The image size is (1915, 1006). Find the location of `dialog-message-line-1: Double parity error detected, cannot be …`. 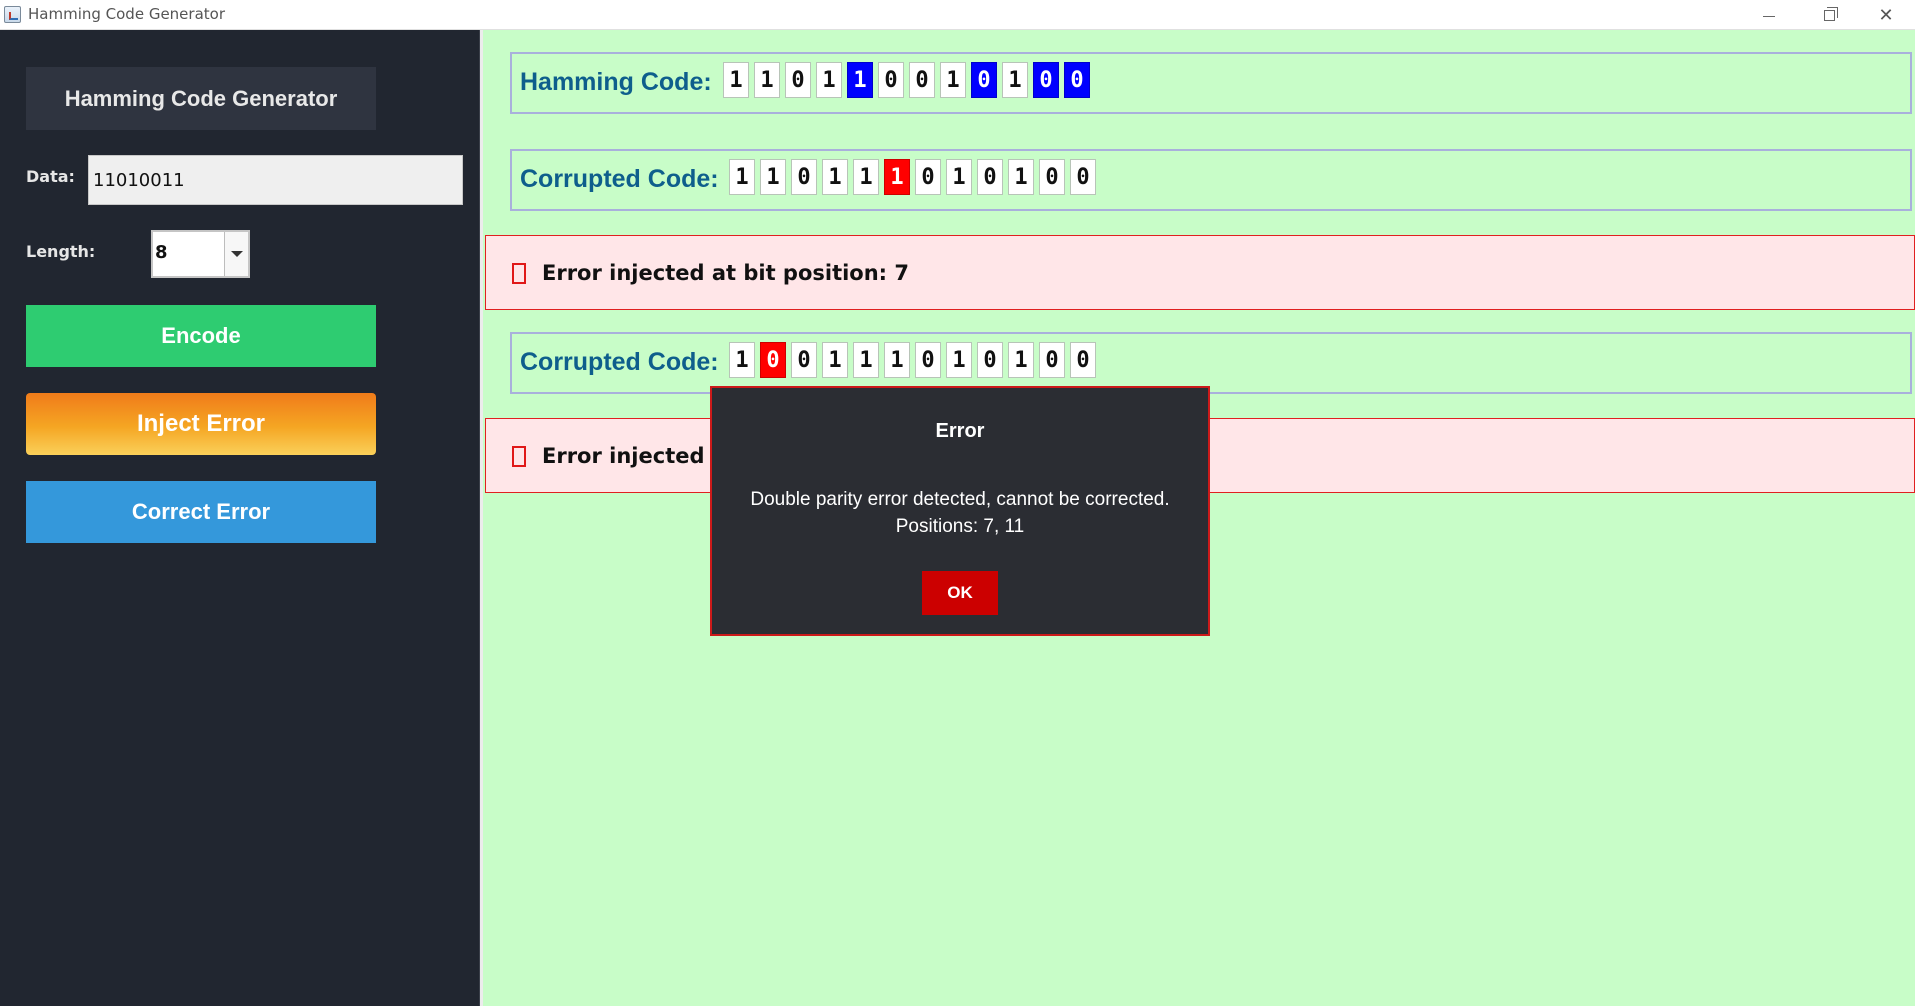

dialog-message-line-1: Double parity error detected, cannot be … is located at coordinates (960, 499).